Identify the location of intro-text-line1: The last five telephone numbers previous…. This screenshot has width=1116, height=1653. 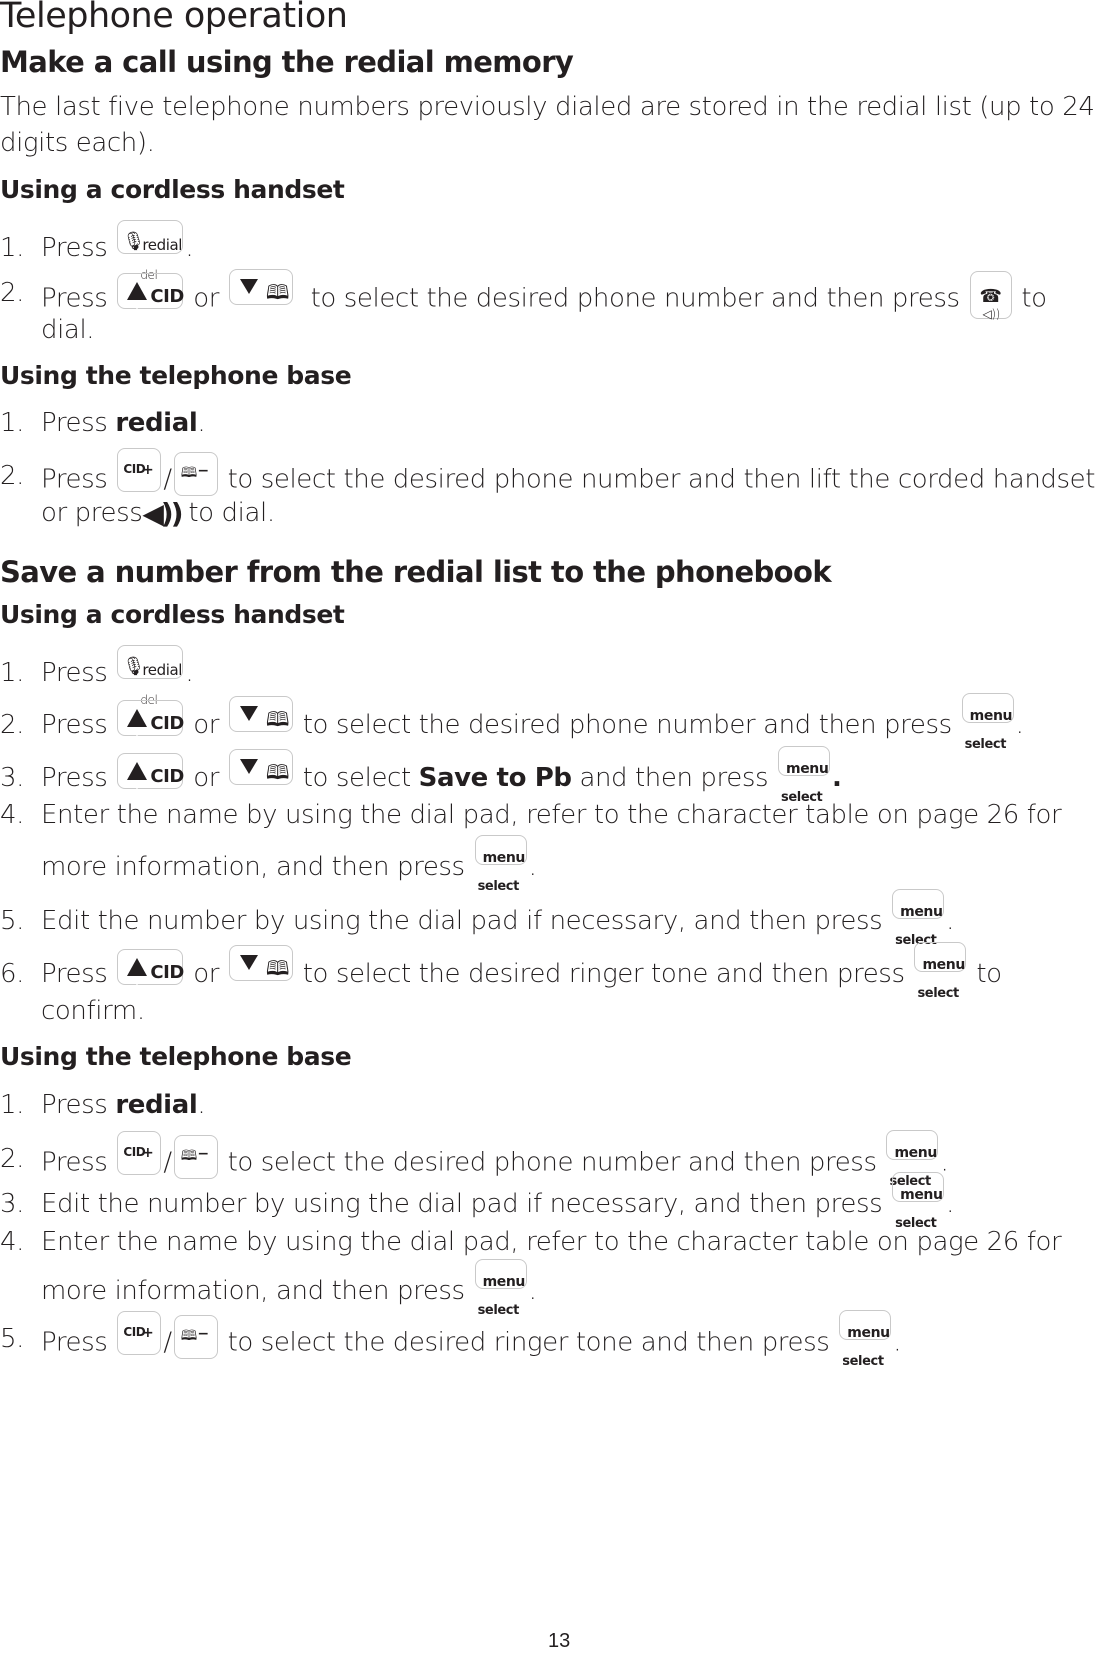
(547, 107).